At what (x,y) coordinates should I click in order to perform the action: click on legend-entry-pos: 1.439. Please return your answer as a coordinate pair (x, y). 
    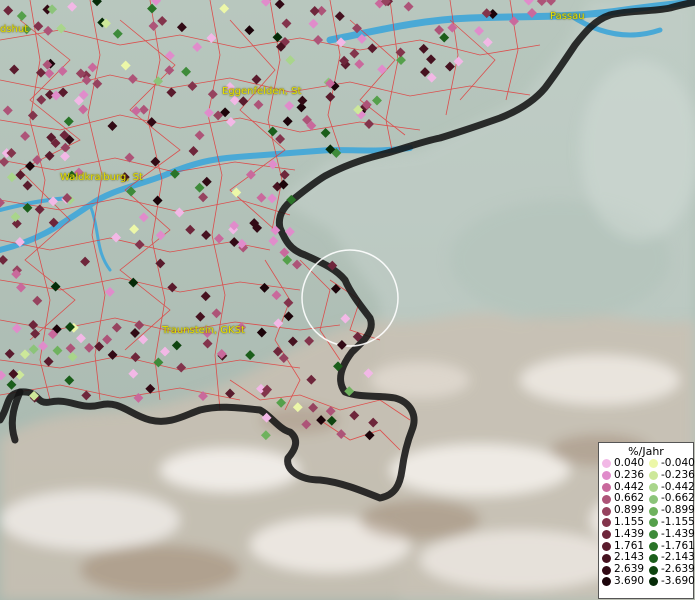
    Looking at the image, I should click on (622, 534).